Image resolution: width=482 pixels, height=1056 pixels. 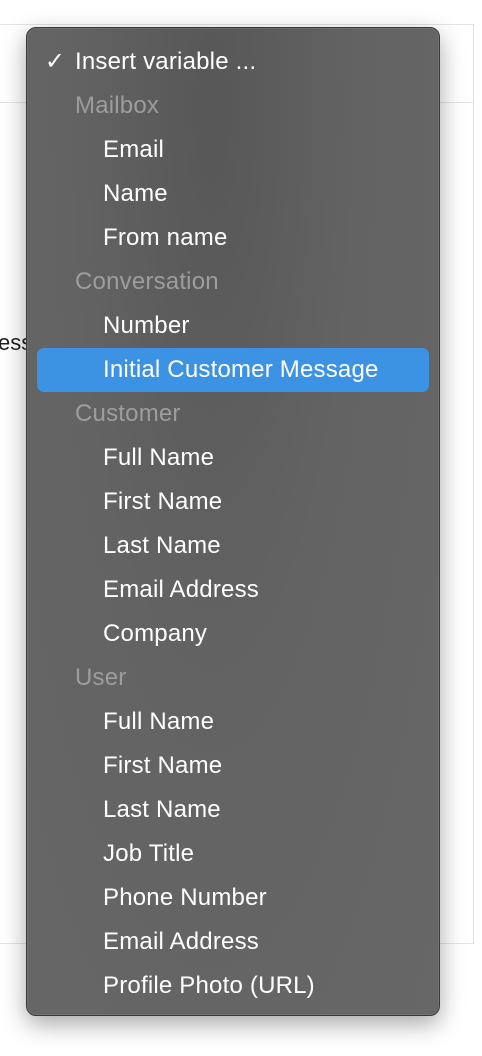 I want to click on menu-item-mailbox-from-name: From name, so click(x=233, y=238).